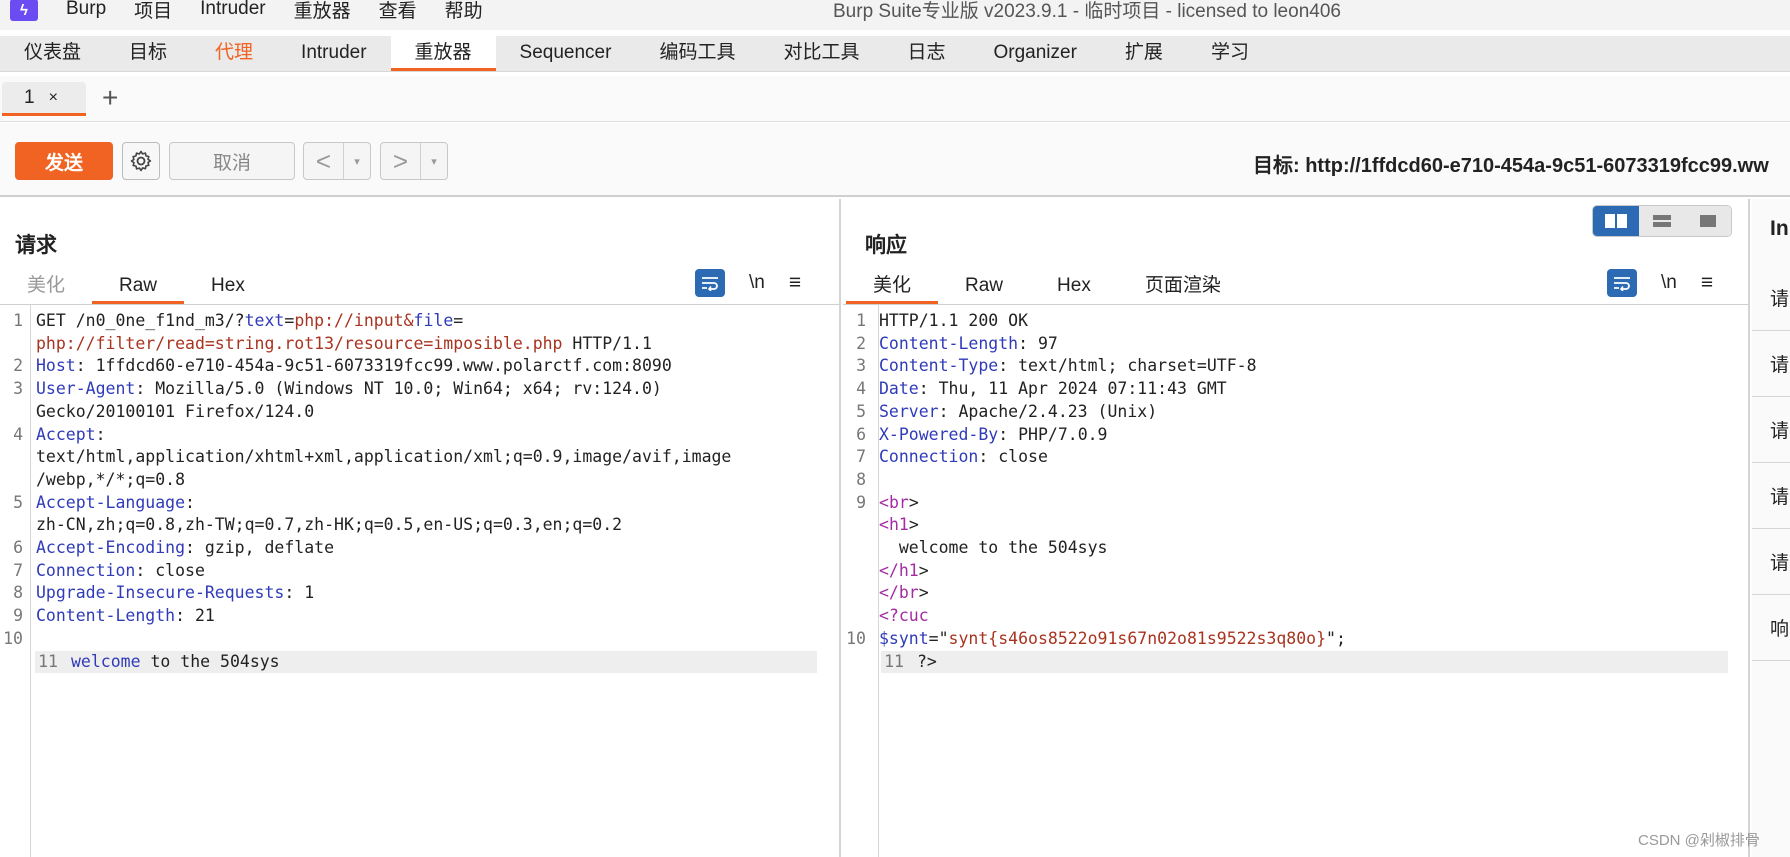 This screenshot has height=857, width=1790. What do you see at coordinates (333, 53) in the screenshot?
I see `tab-intruder: Intruder` at bounding box center [333, 53].